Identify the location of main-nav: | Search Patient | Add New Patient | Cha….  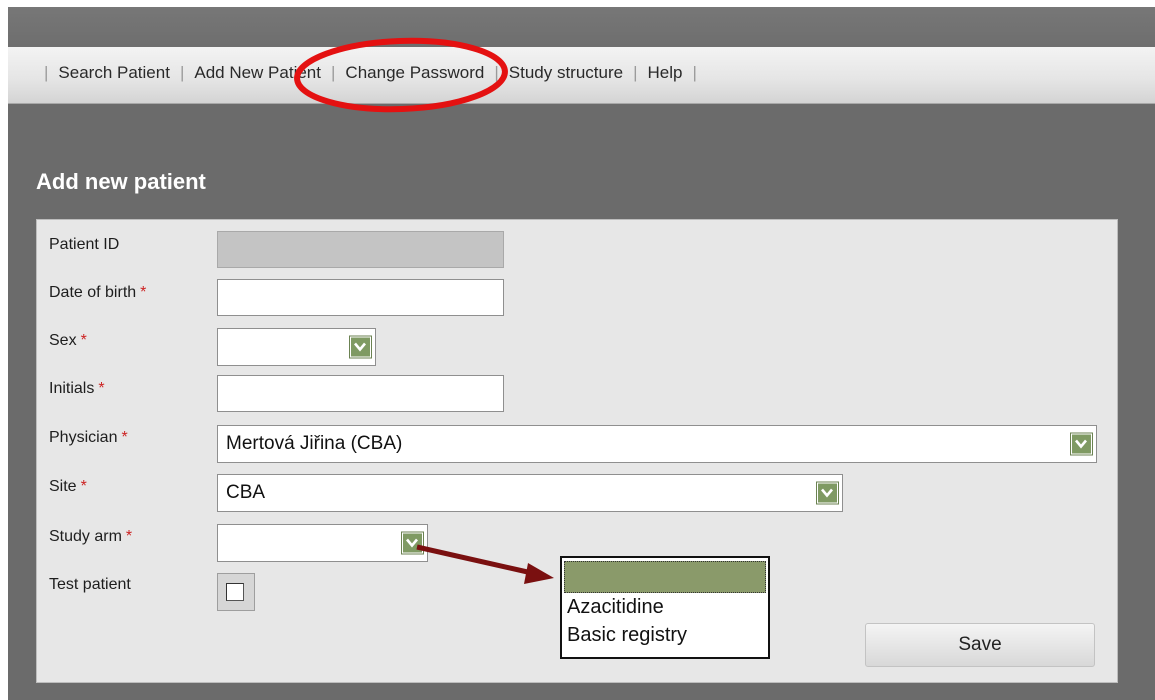
(581, 75).